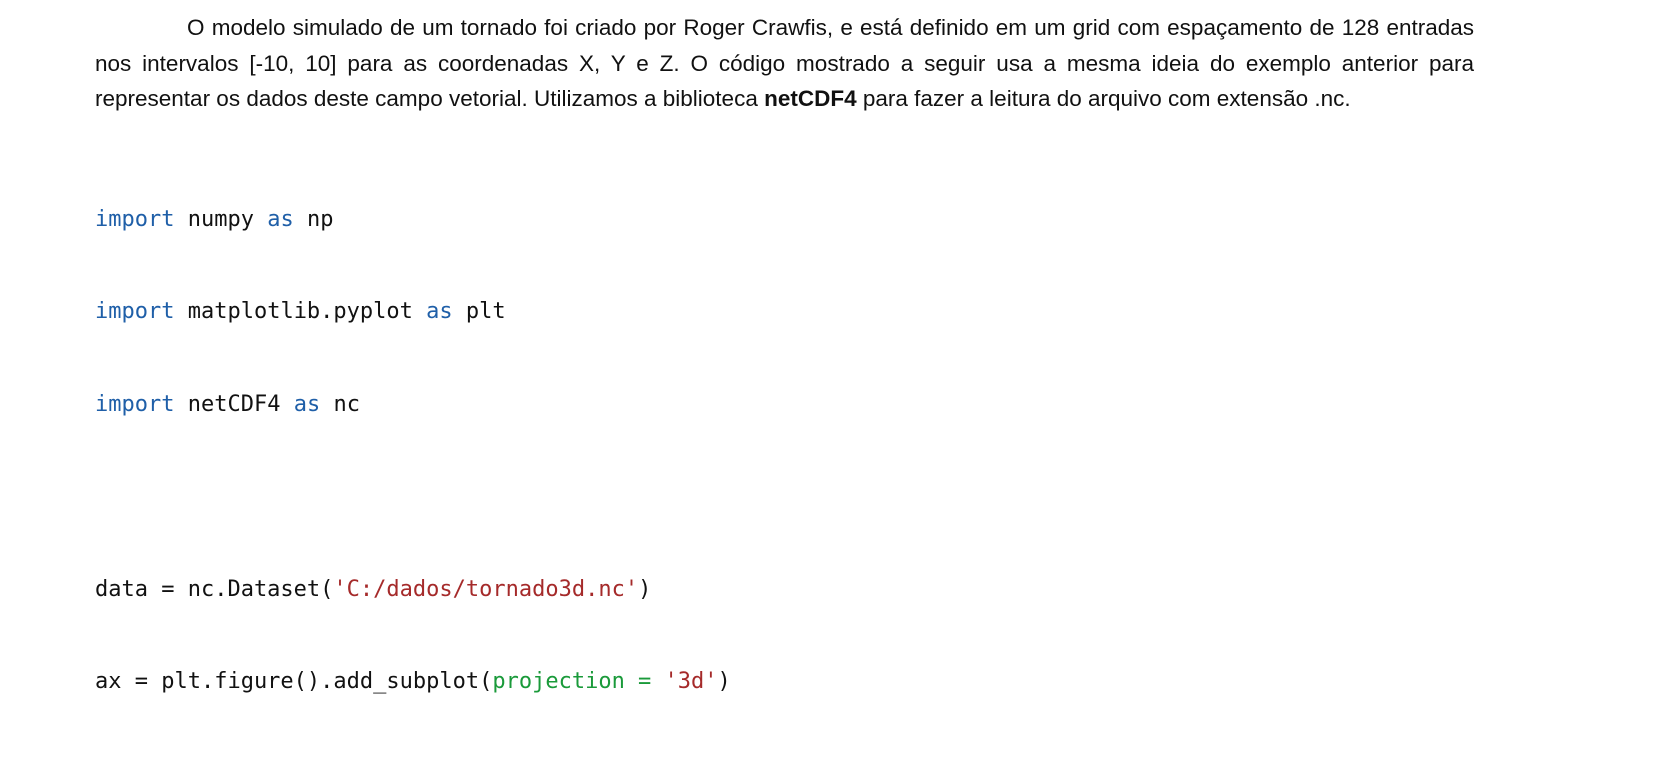 The width and height of the screenshot is (1654, 759). I want to click on library-name-bold: netCDF4, so click(810, 98).